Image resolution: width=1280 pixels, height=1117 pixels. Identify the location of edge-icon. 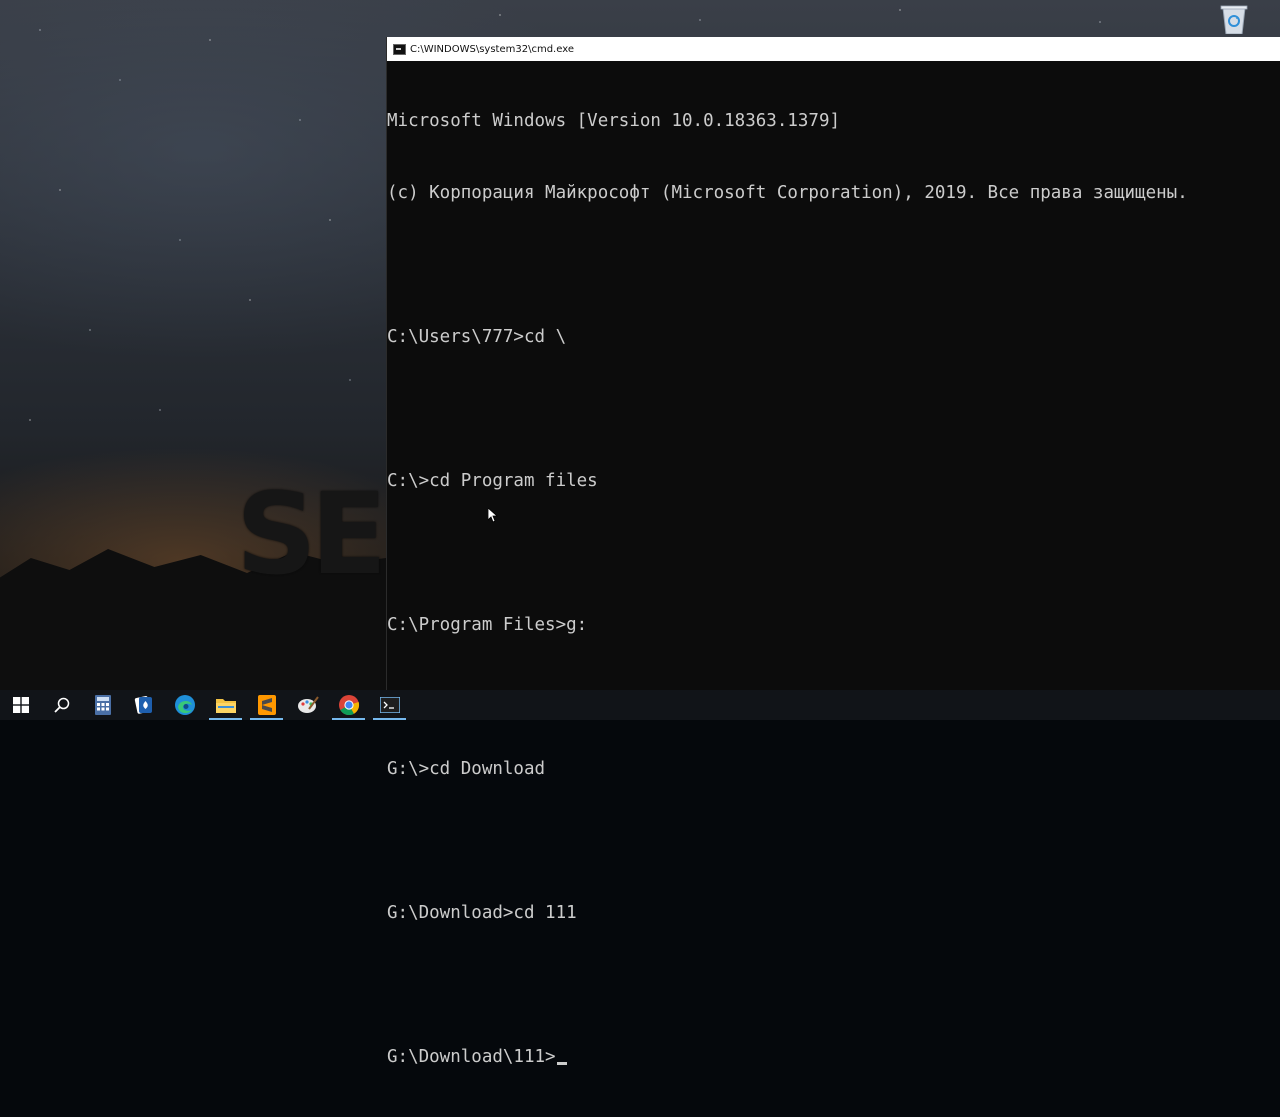
(184, 705).